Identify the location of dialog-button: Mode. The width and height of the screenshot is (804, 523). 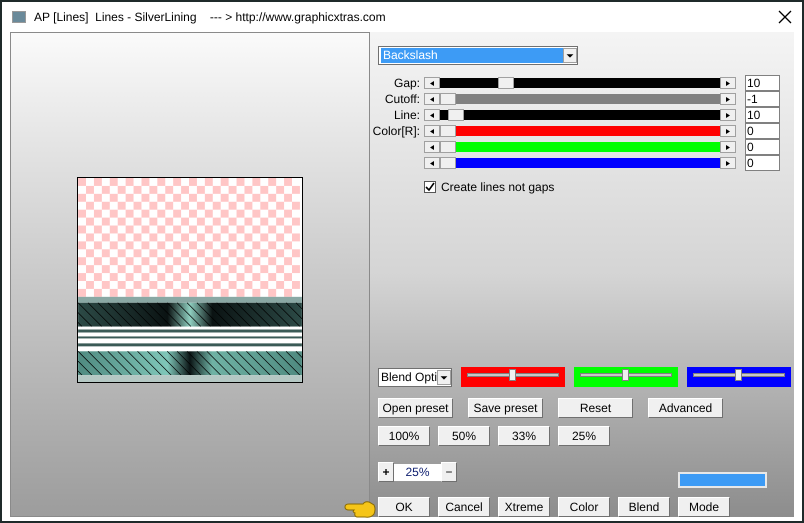
(704, 507).